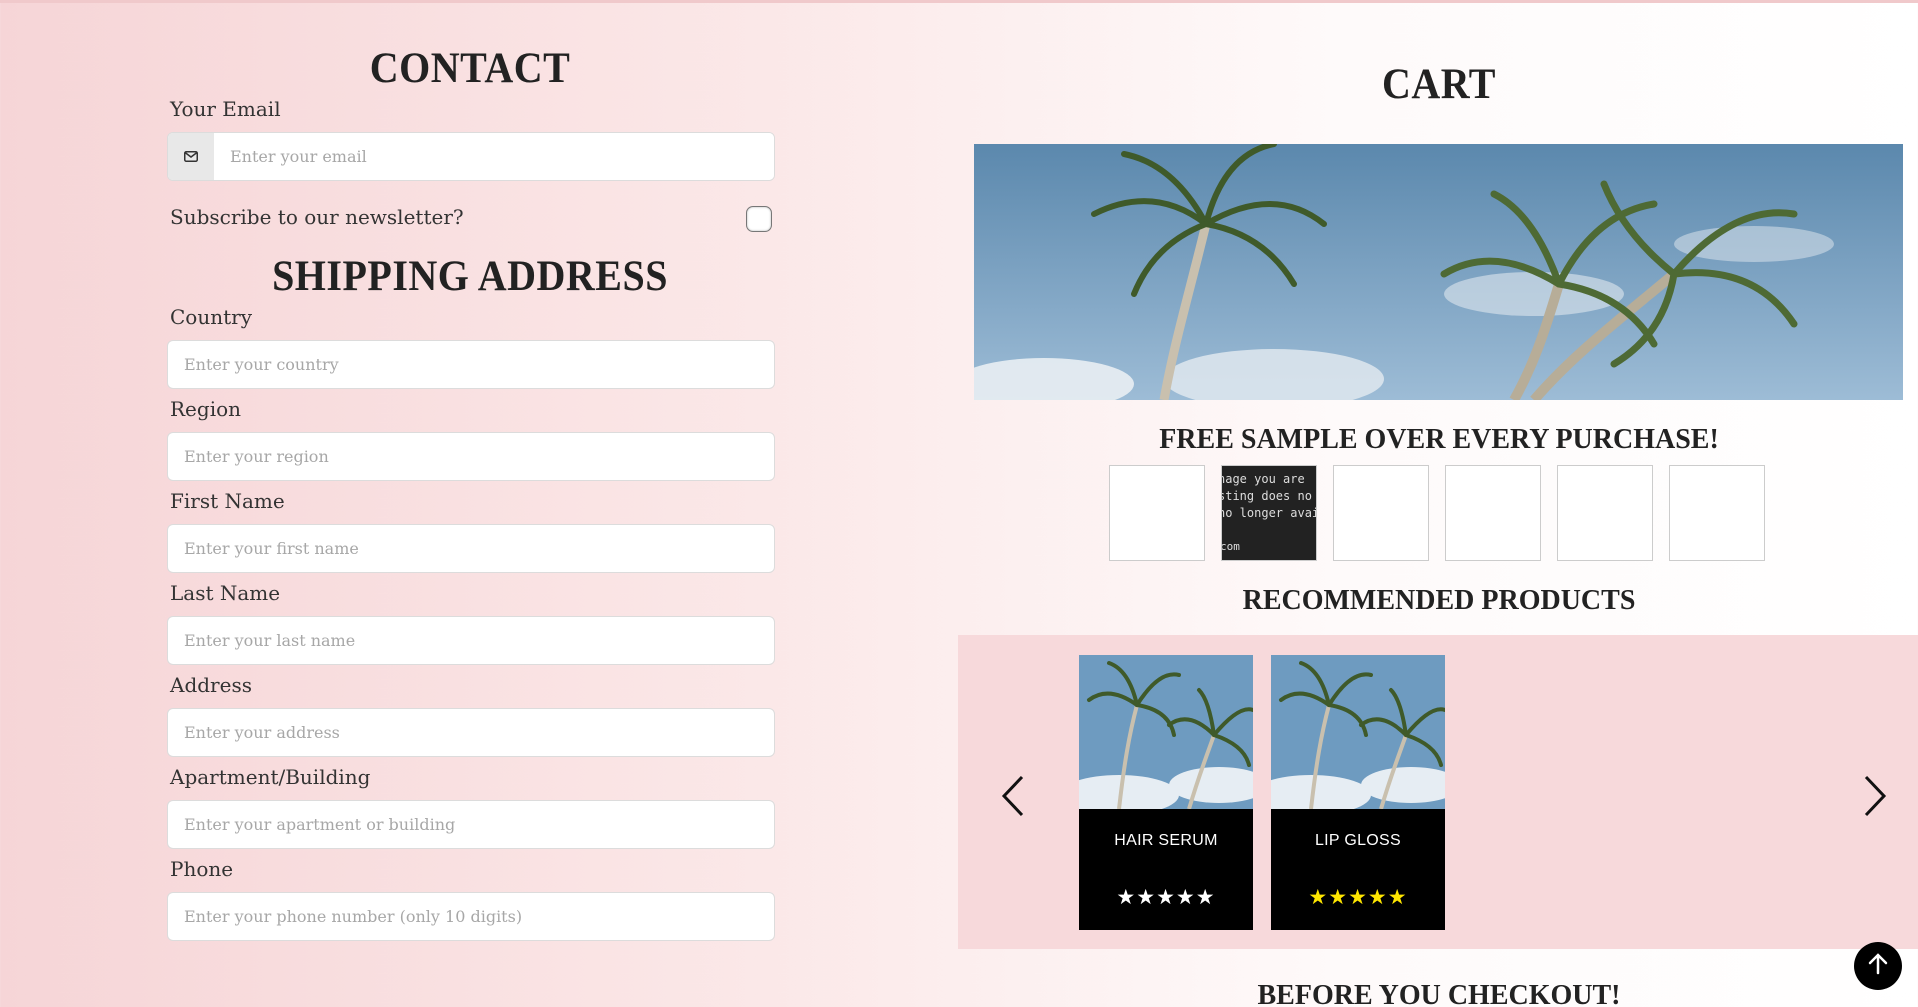  Describe the element at coordinates (1439, 83) in the screenshot. I see `cart-title: CART` at that location.